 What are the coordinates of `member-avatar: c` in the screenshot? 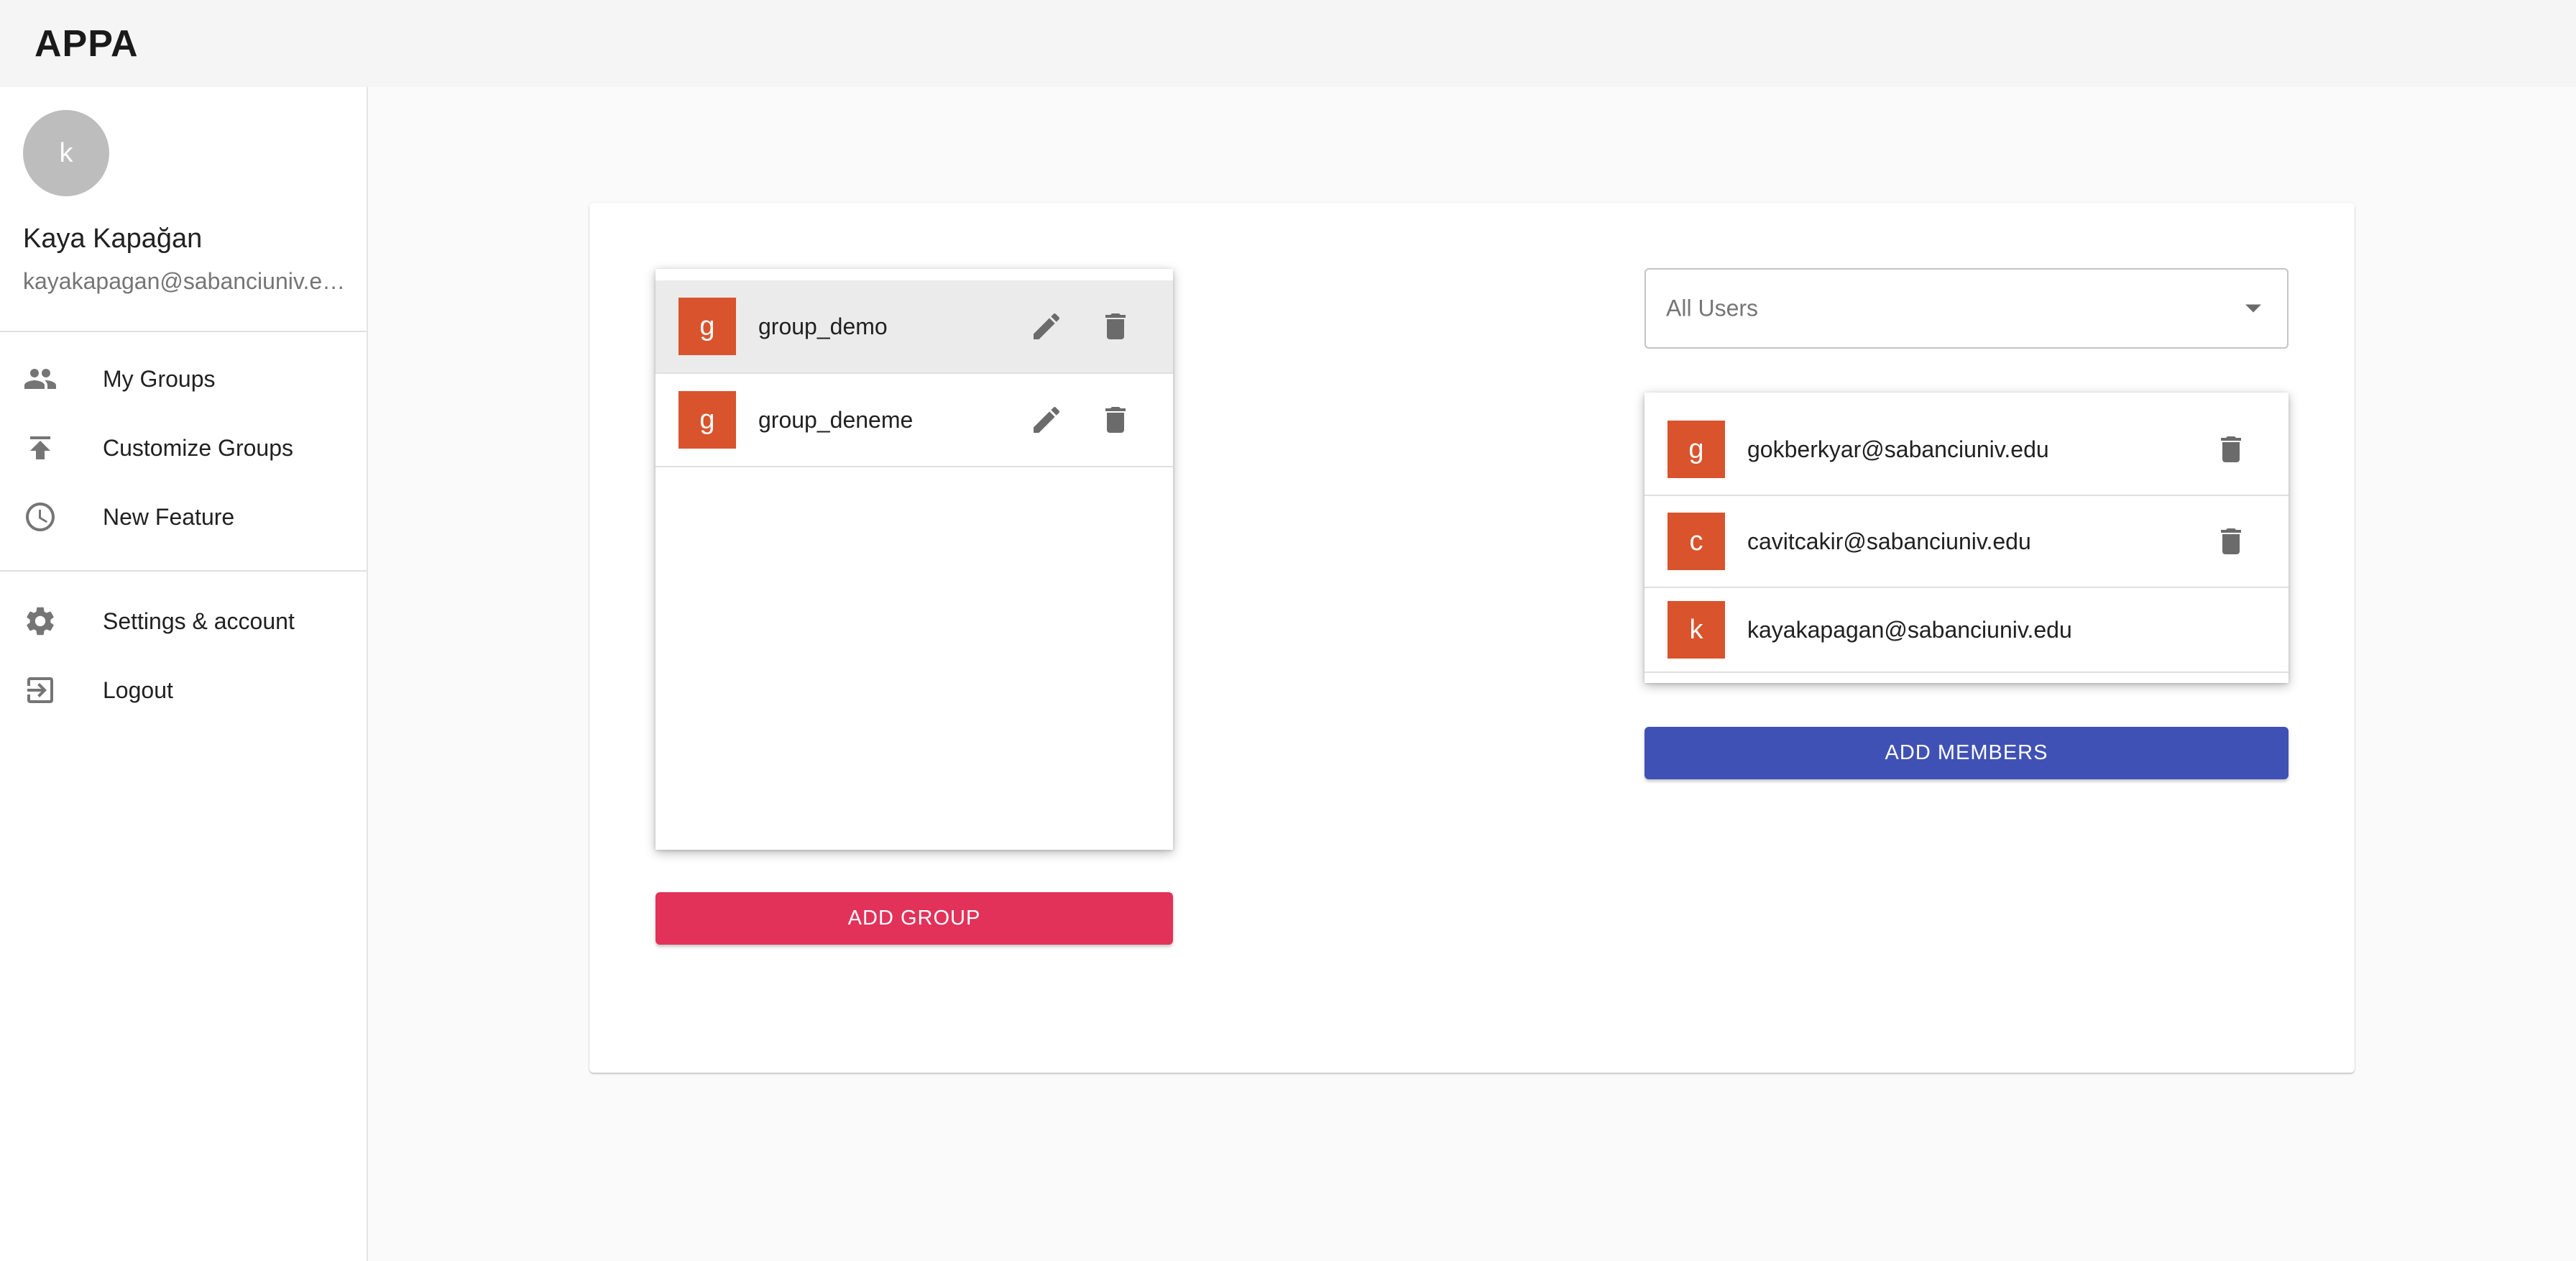 It's located at (1696, 541).